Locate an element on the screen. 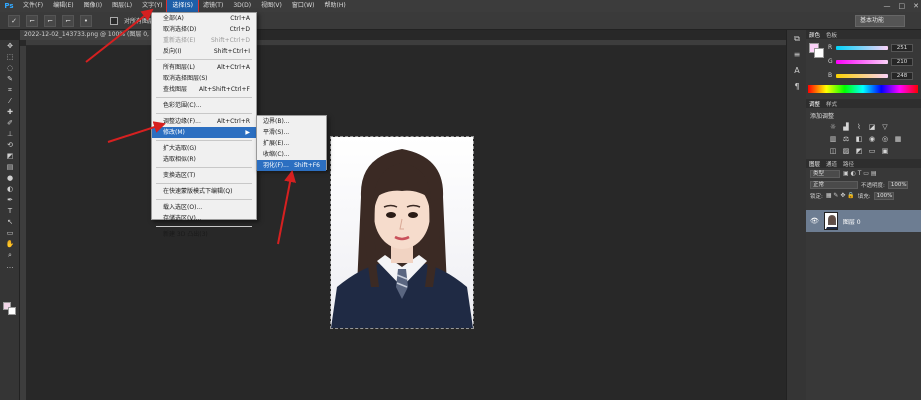 This screenshot has width=921, height=400. gradient-map-icon: ▭ is located at coordinates (872, 151).